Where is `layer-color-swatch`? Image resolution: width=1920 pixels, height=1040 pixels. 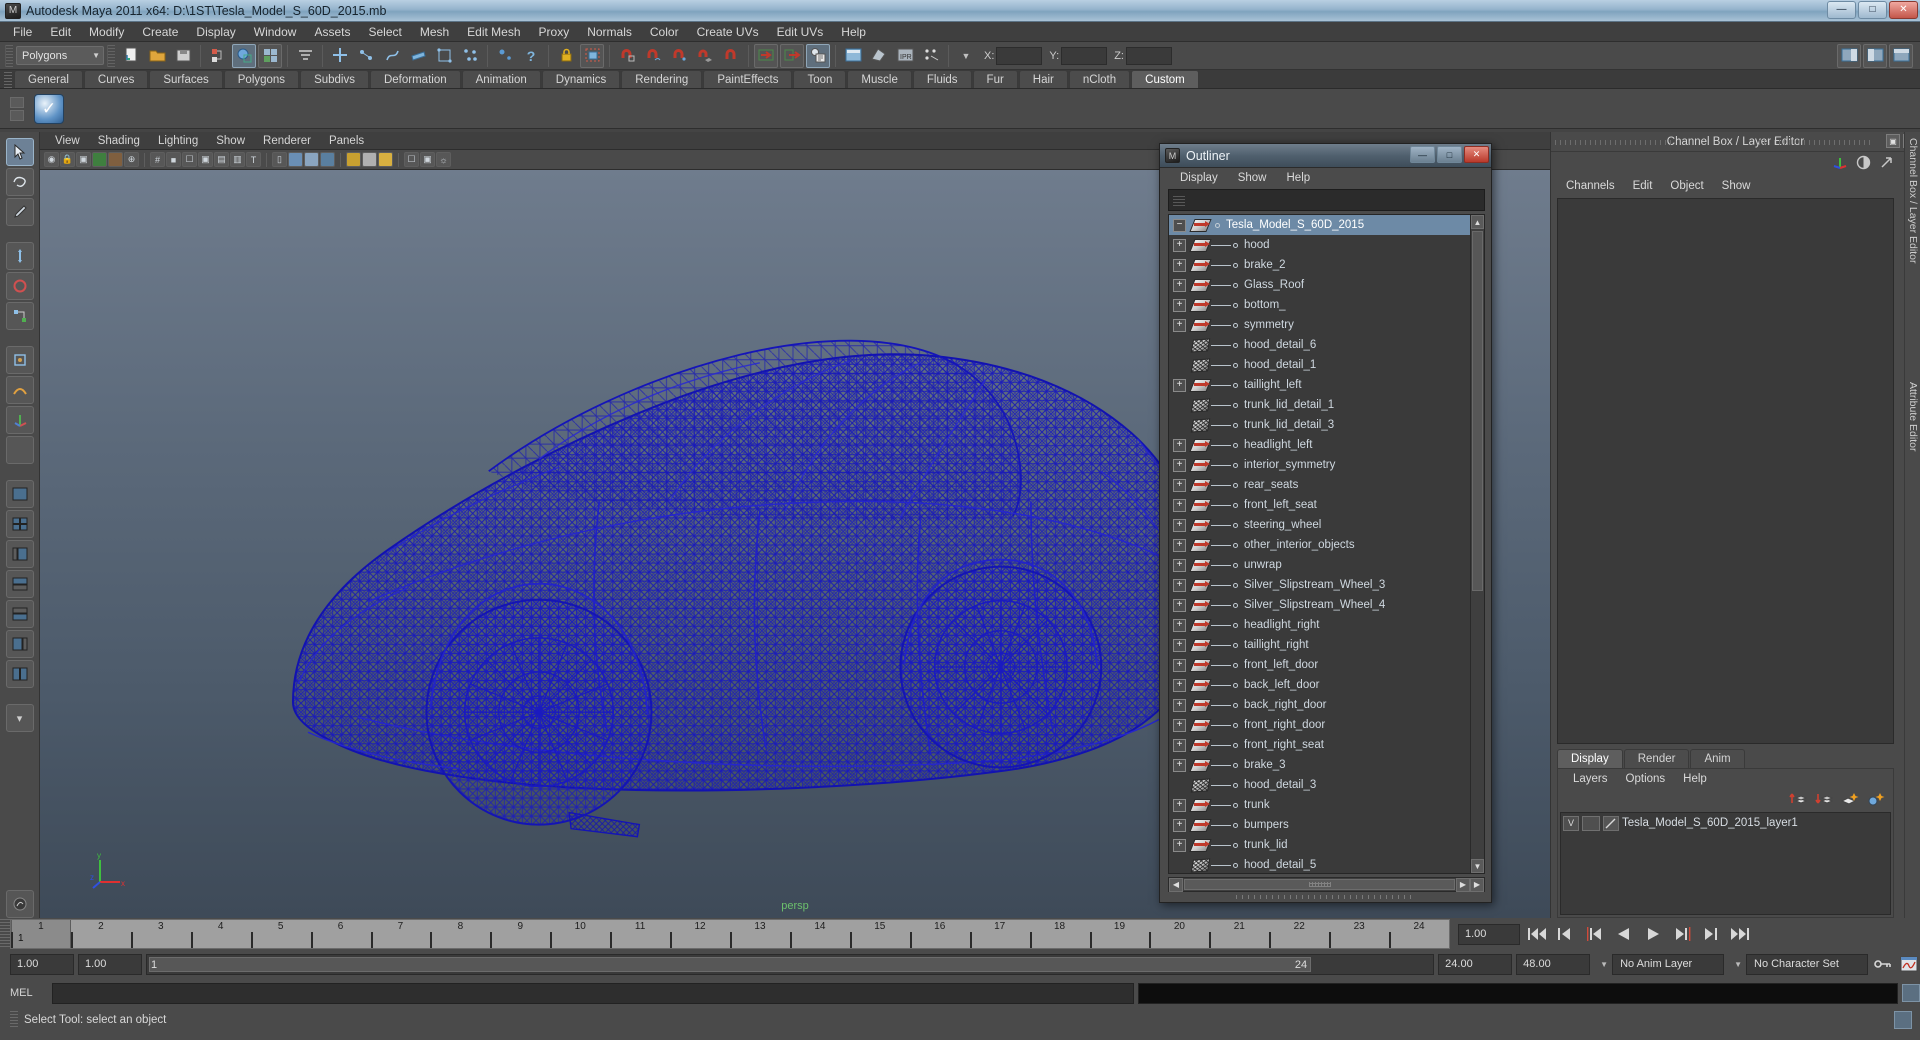
layer-color-swatch is located at coordinates (1611, 823).